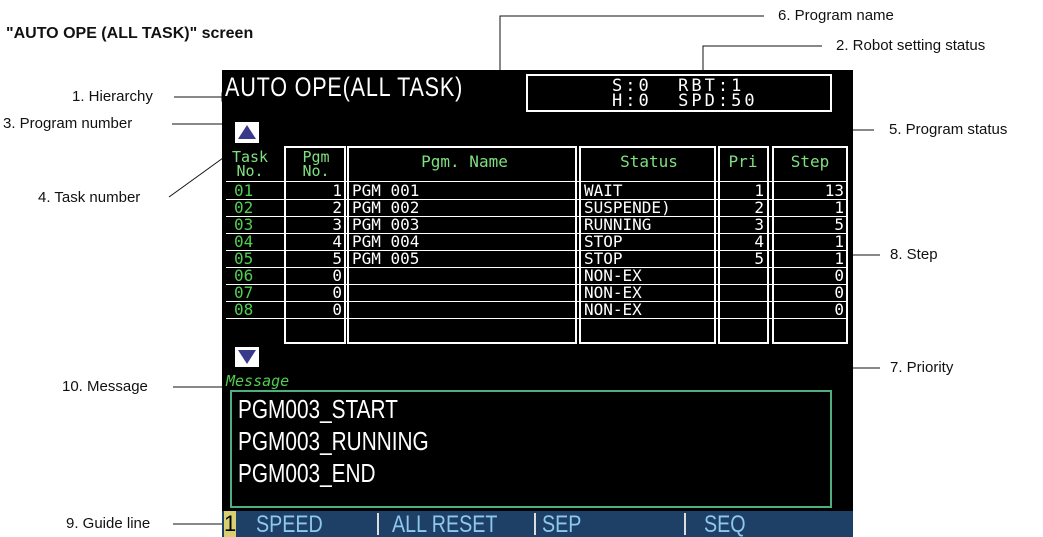 The height and width of the screenshot is (537, 1043). What do you see at coordinates (250, 171) in the screenshot?
I see `header-task-bottom: No.` at bounding box center [250, 171].